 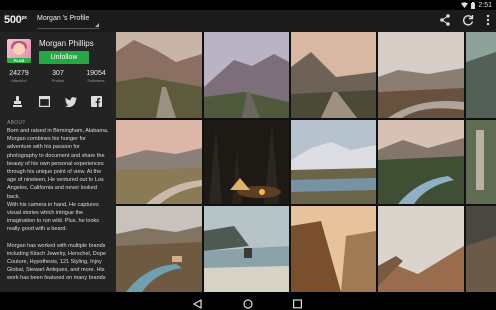 I want to click on bio-line: work has been featured on many brands, so click(x=56, y=278).